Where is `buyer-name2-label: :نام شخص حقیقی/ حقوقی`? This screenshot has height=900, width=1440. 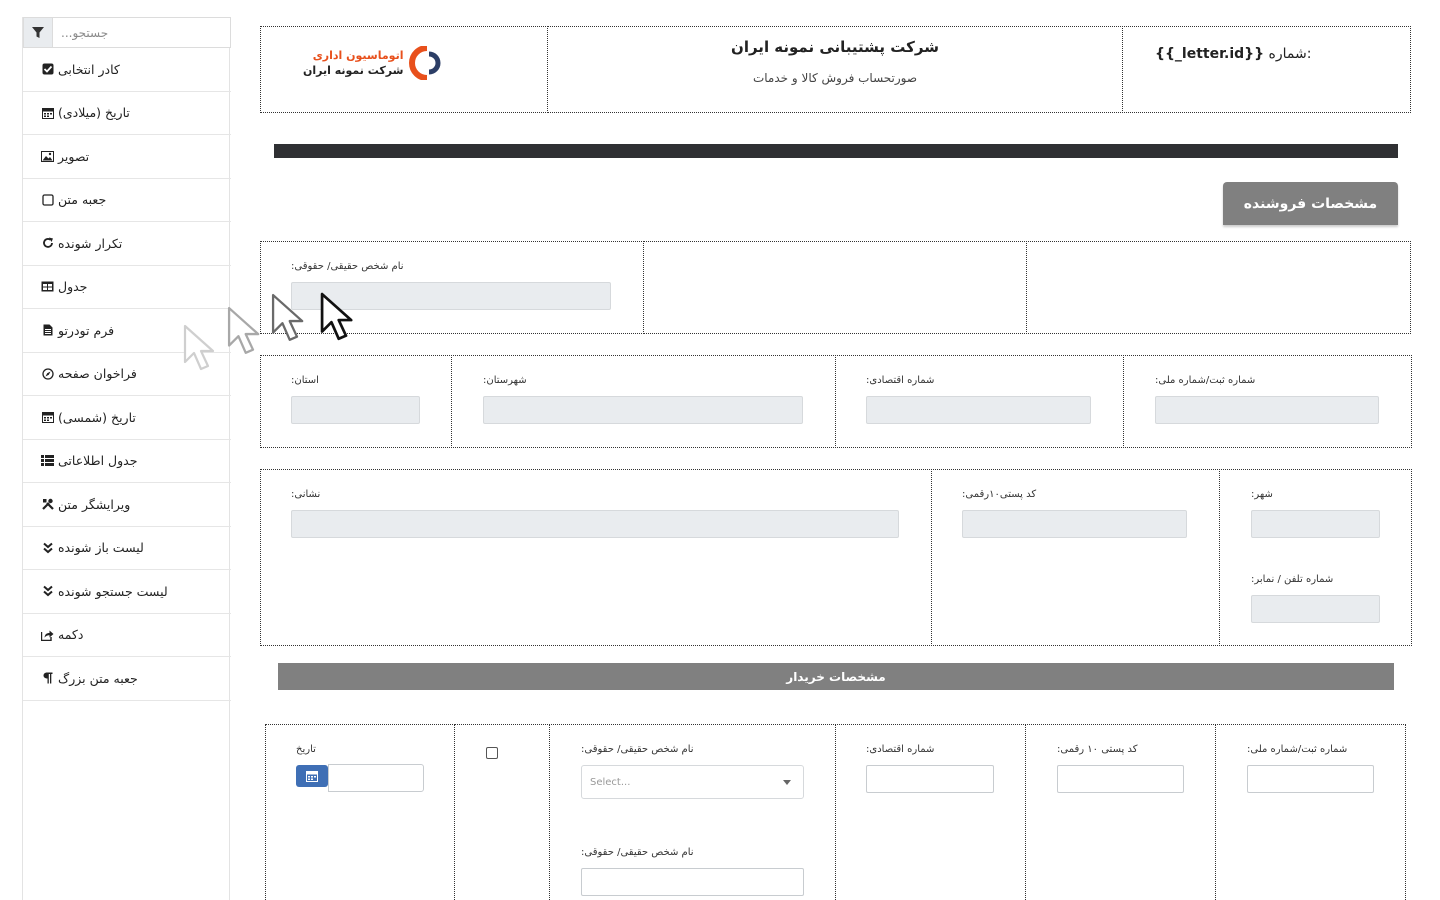 buyer-name2-label: :نام شخص حقیقی/ حقوقی is located at coordinates (637, 852).